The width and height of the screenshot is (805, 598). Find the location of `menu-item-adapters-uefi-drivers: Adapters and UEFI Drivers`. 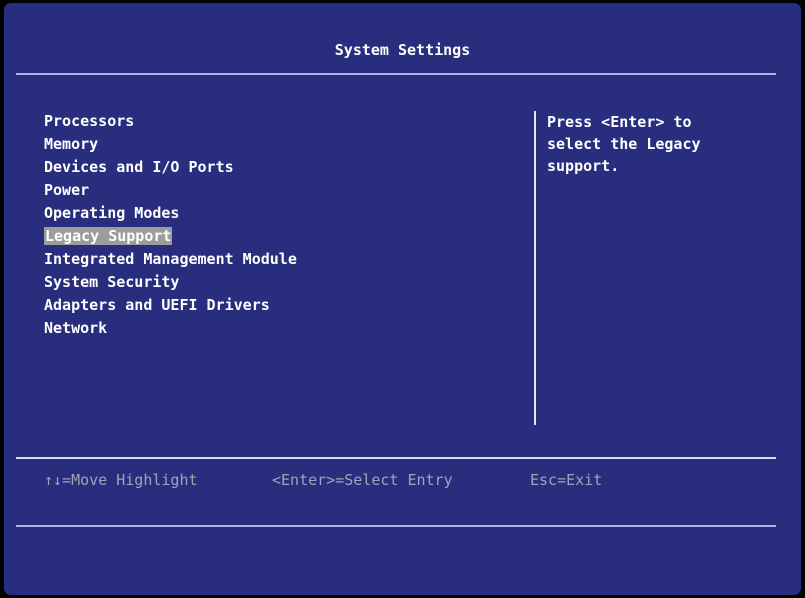

menu-item-adapters-uefi-drivers: Adapters and UEFI Drivers is located at coordinates (170, 305).